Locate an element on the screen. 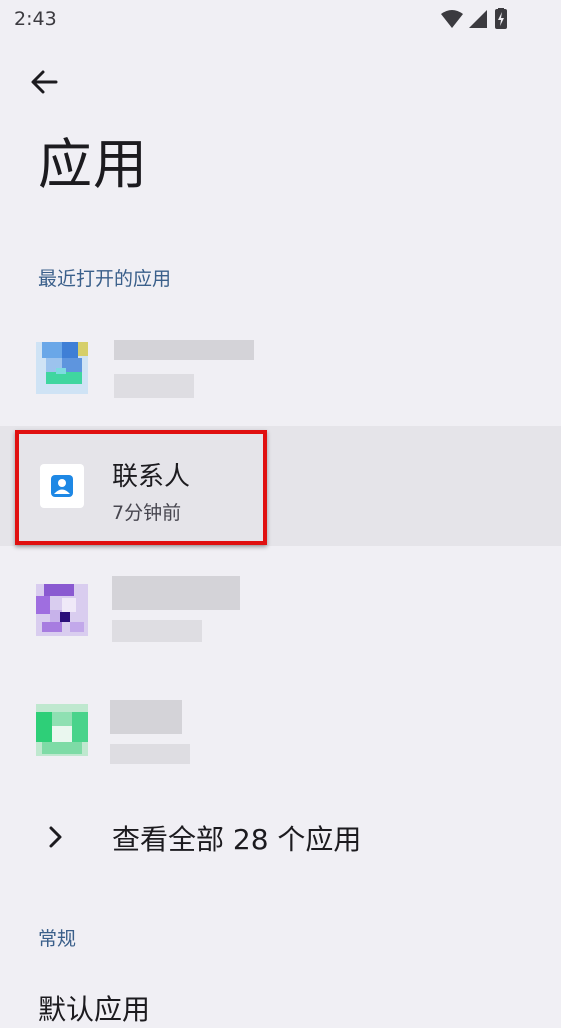 This screenshot has width=561, height=1028. page-title: 应用 is located at coordinates (93, 164).